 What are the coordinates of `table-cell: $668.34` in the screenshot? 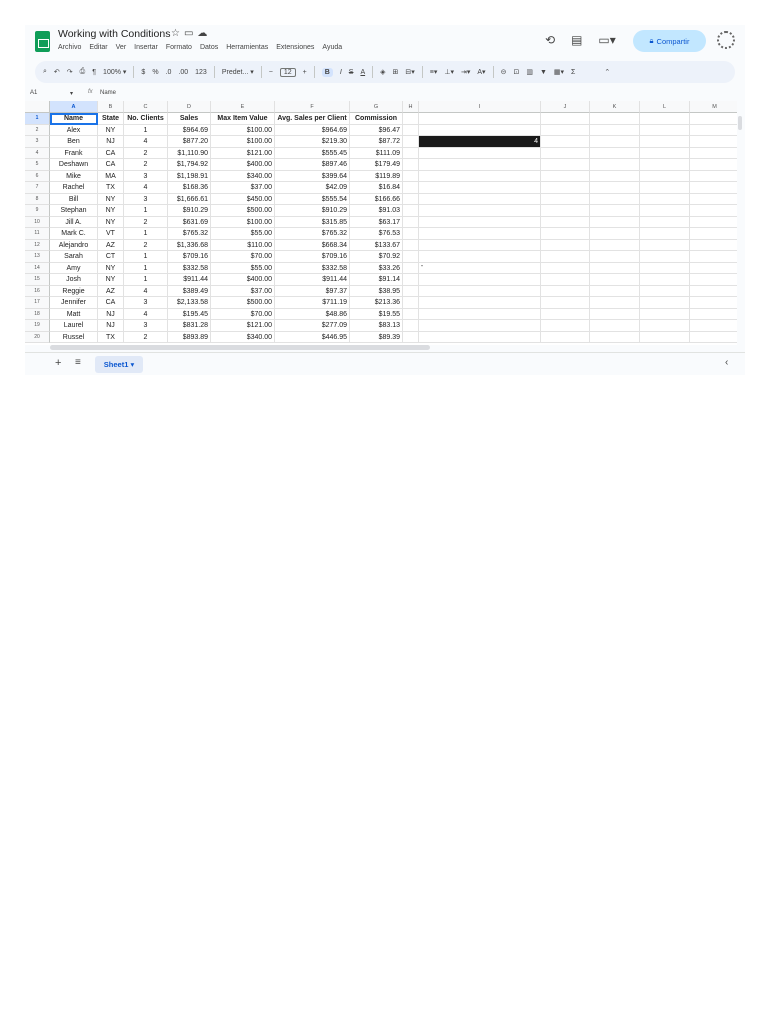 It's located at (312, 245).